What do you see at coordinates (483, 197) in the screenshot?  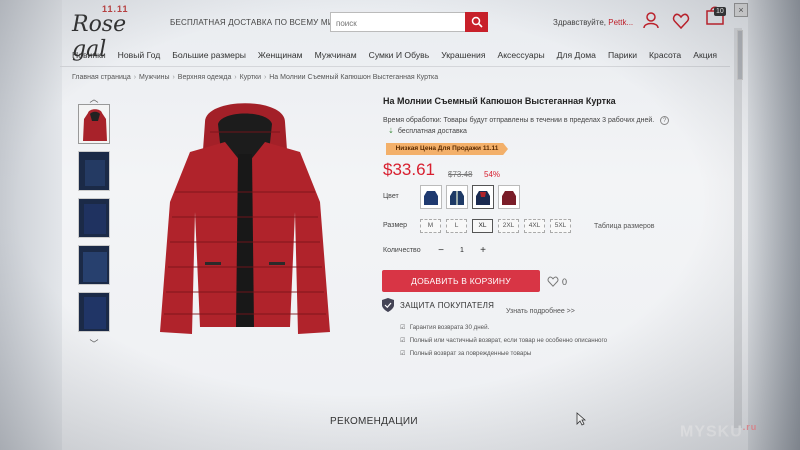 I see `color-option-black-red` at bounding box center [483, 197].